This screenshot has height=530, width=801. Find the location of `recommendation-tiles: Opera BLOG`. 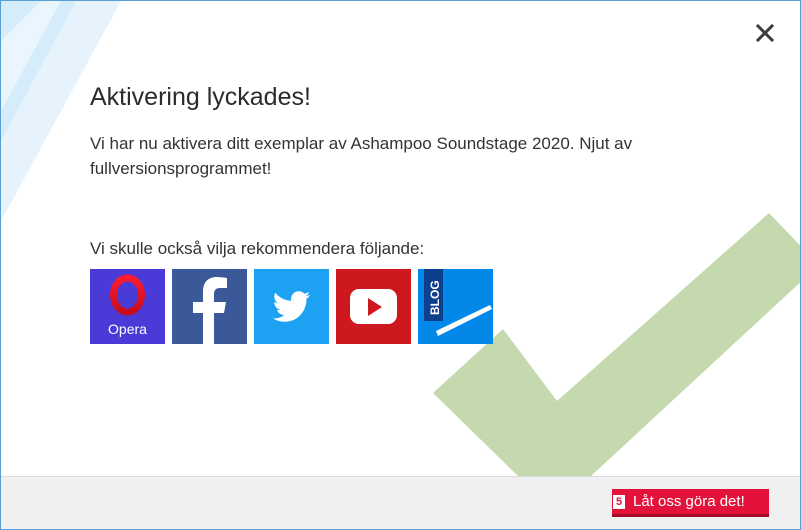

recommendation-tiles: Opera BLOG is located at coordinates (295, 306).